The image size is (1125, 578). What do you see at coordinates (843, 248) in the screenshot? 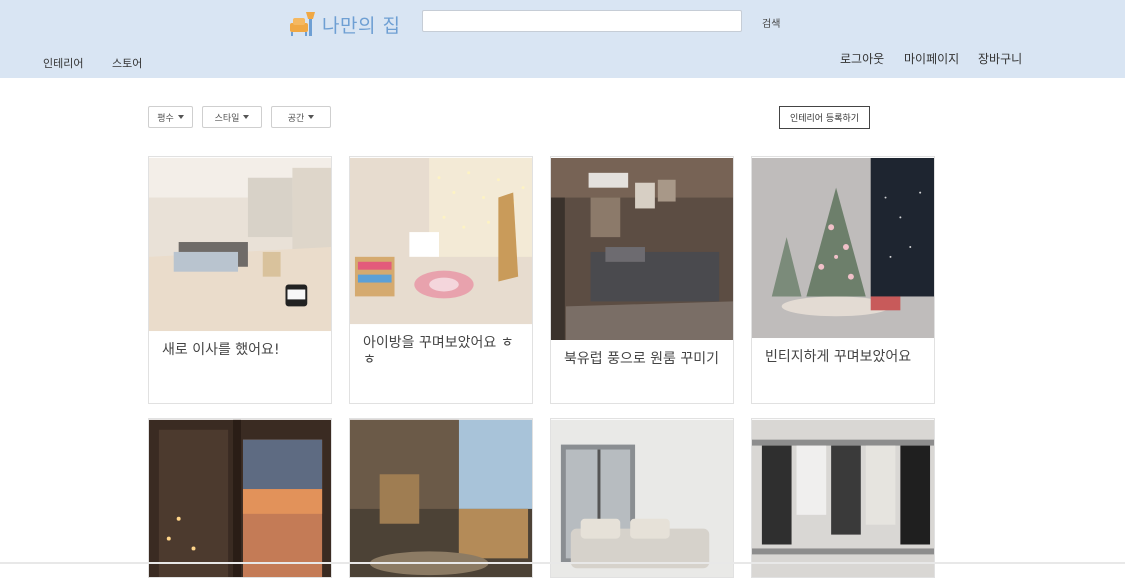
I see `christmas-tree-photo` at bounding box center [843, 248].